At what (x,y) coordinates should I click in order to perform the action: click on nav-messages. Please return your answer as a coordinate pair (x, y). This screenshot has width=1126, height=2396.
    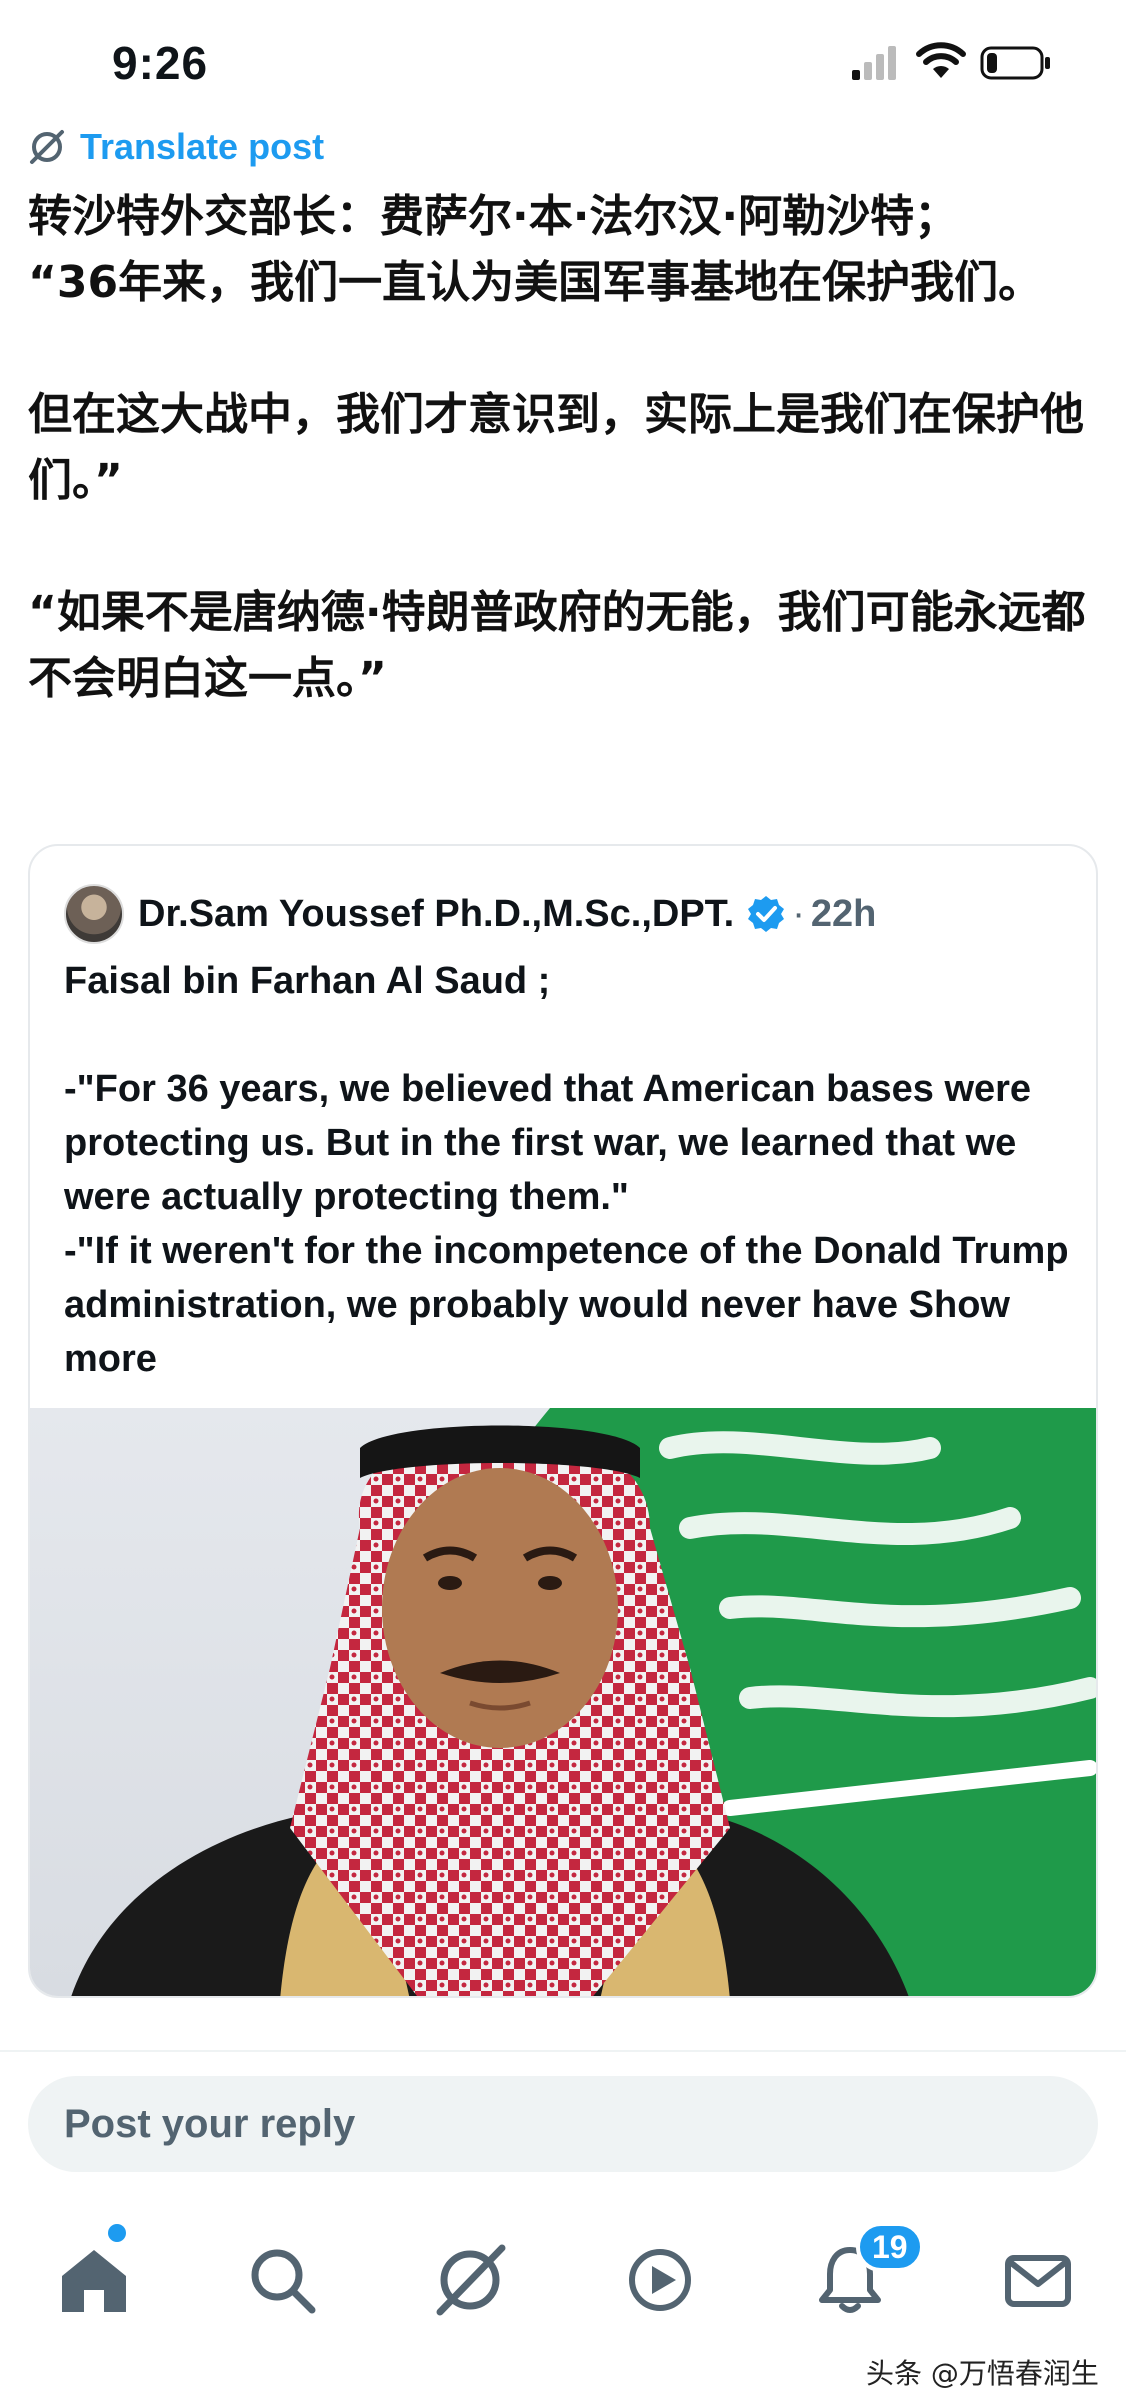
    Looking at the image, I should click on (1038, 2280).